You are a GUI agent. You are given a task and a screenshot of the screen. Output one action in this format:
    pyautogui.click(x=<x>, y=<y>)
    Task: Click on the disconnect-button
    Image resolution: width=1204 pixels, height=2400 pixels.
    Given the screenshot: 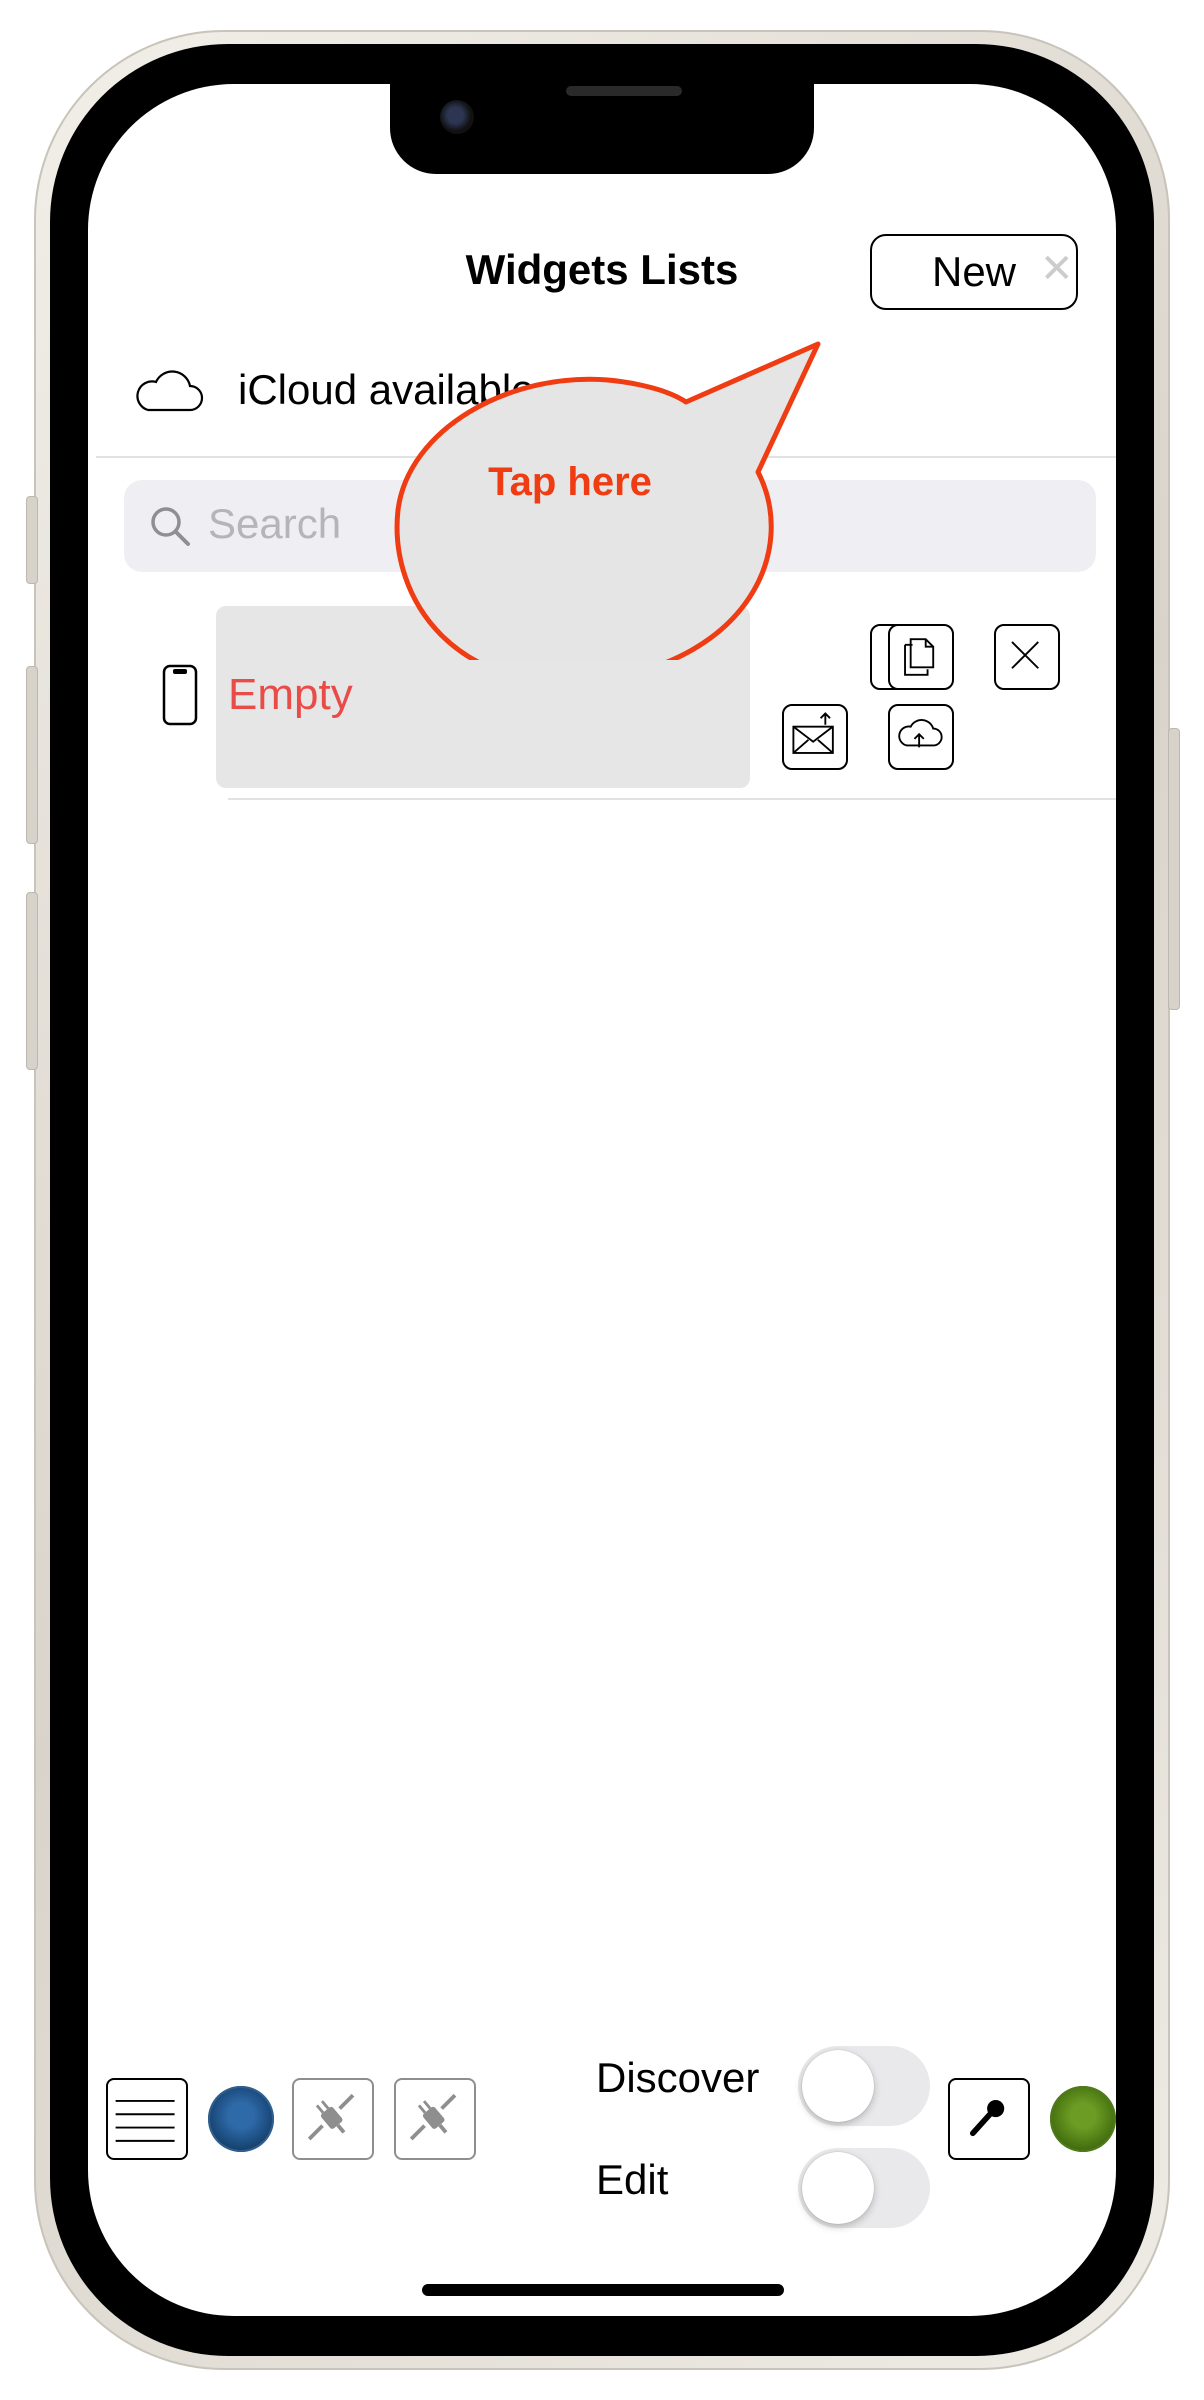 What is the action you would take?
    pyautogui.click(x=435, y=2119)
    